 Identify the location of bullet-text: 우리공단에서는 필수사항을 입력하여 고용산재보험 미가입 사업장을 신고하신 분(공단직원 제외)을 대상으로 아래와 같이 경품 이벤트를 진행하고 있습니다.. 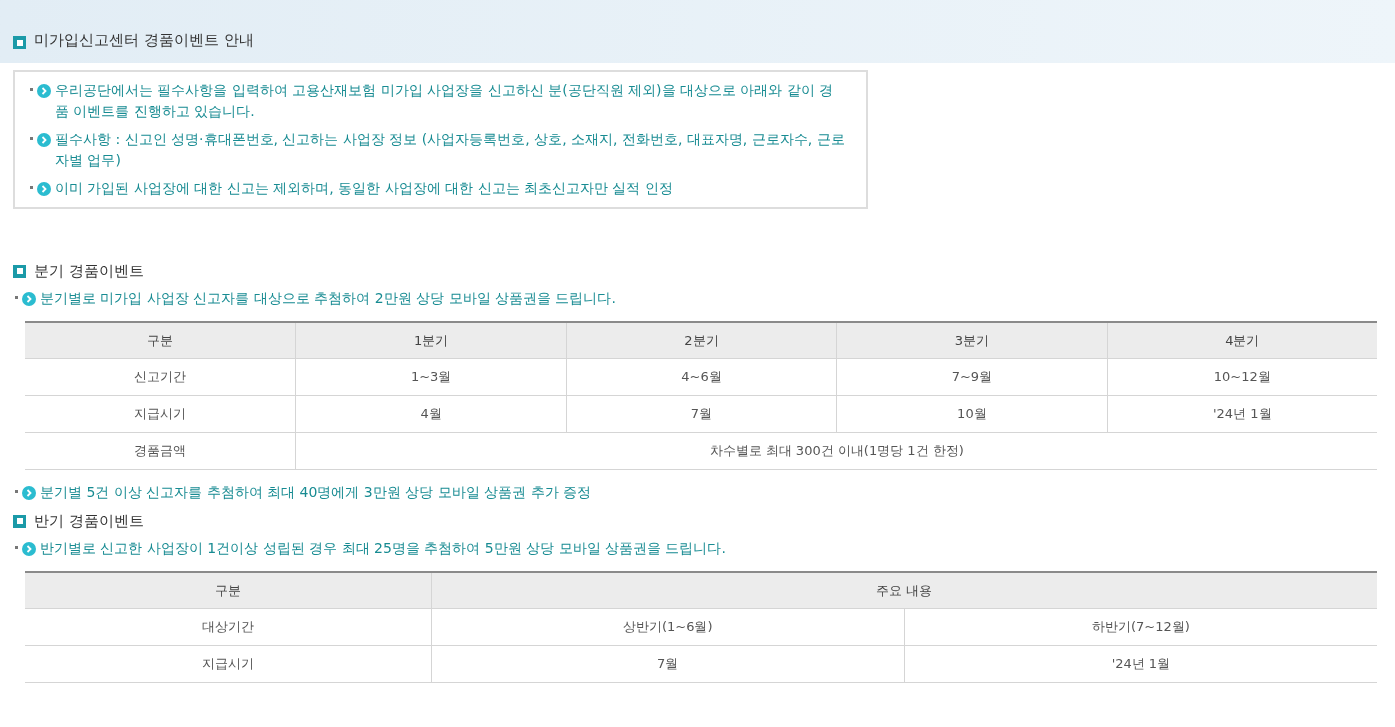
(445, 101).